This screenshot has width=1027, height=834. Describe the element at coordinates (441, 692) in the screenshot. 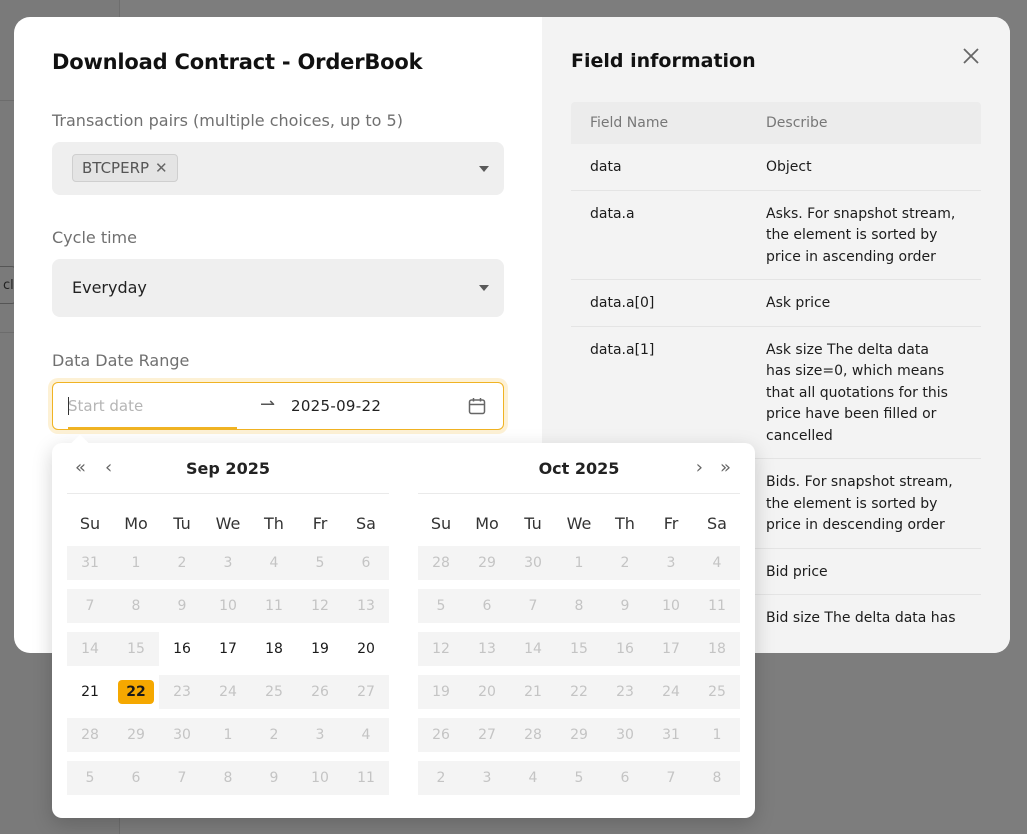

I see `day-cell-disabled: 19` at that location.